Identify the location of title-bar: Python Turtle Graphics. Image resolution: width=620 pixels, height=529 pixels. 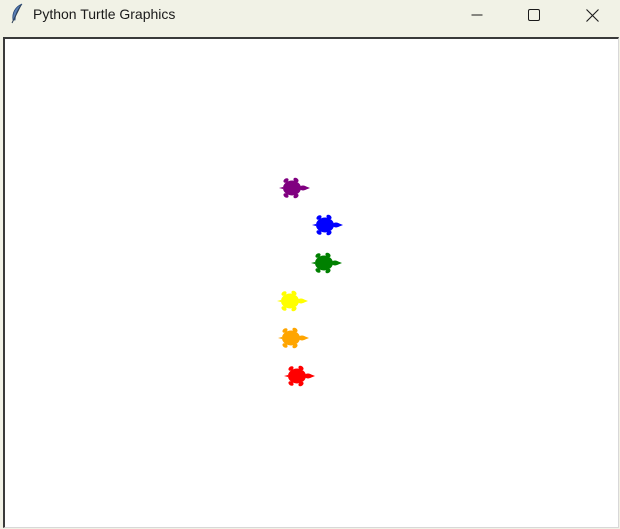
(310, 15).